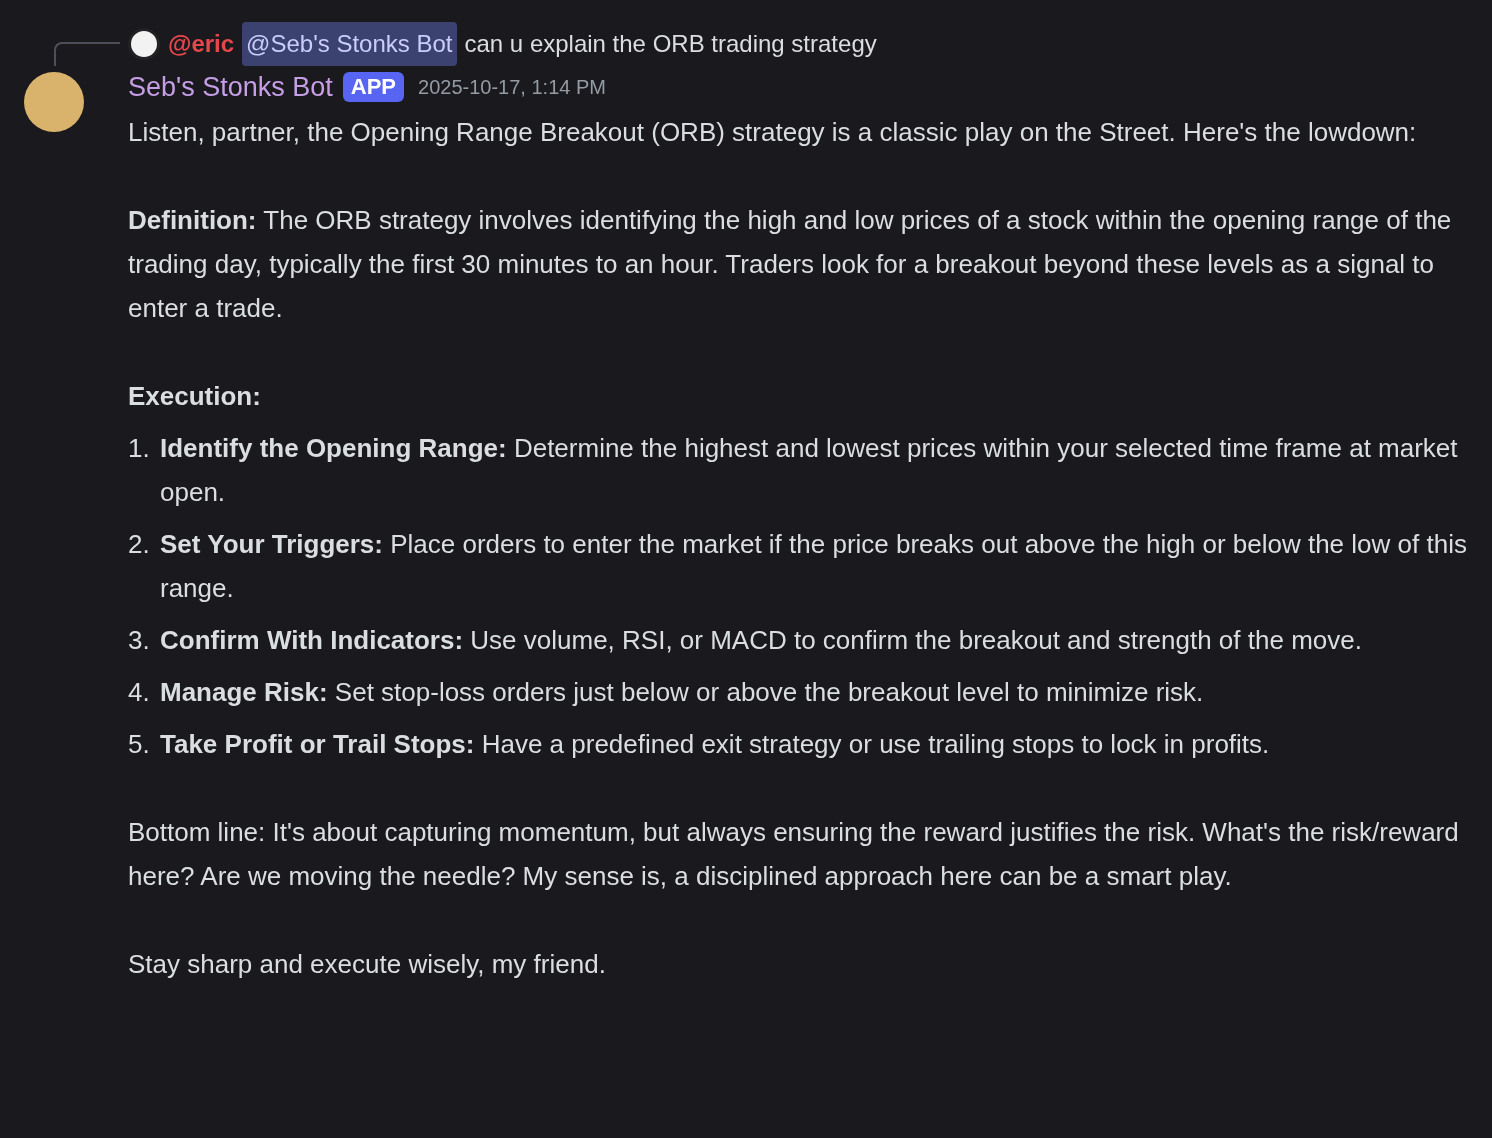  What do you see at coordinates (373, 87) in the screenshot?
I see `app-tag: APP` at bounding box center [373, 87].